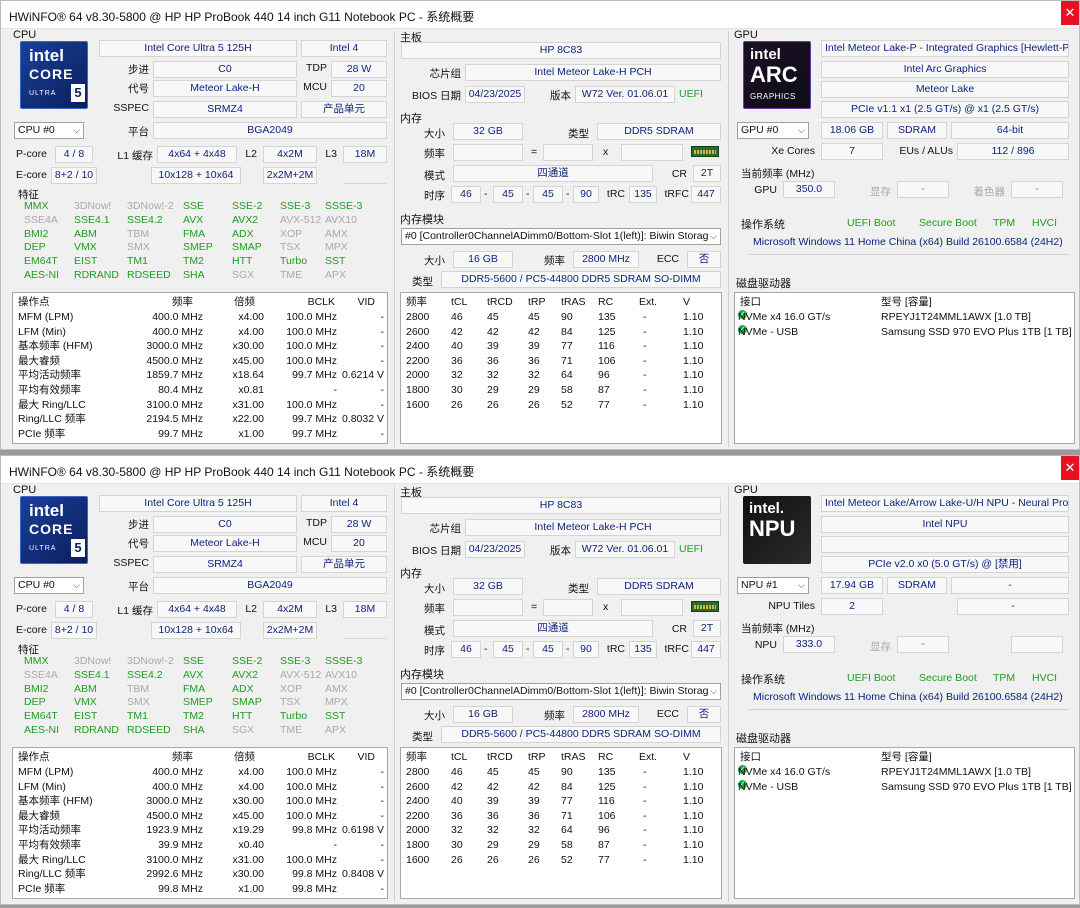  Describe the element at coordinates (493, 845) in the screenshot. I see `table-cell: 29` at that location.